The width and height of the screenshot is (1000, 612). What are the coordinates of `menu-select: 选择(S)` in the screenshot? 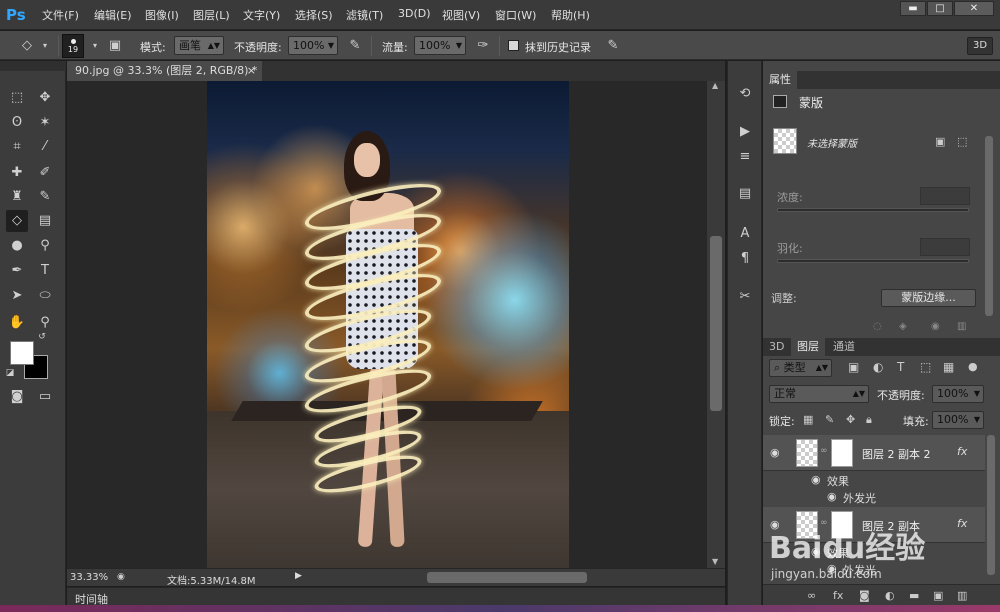 It's located at (314, 15).